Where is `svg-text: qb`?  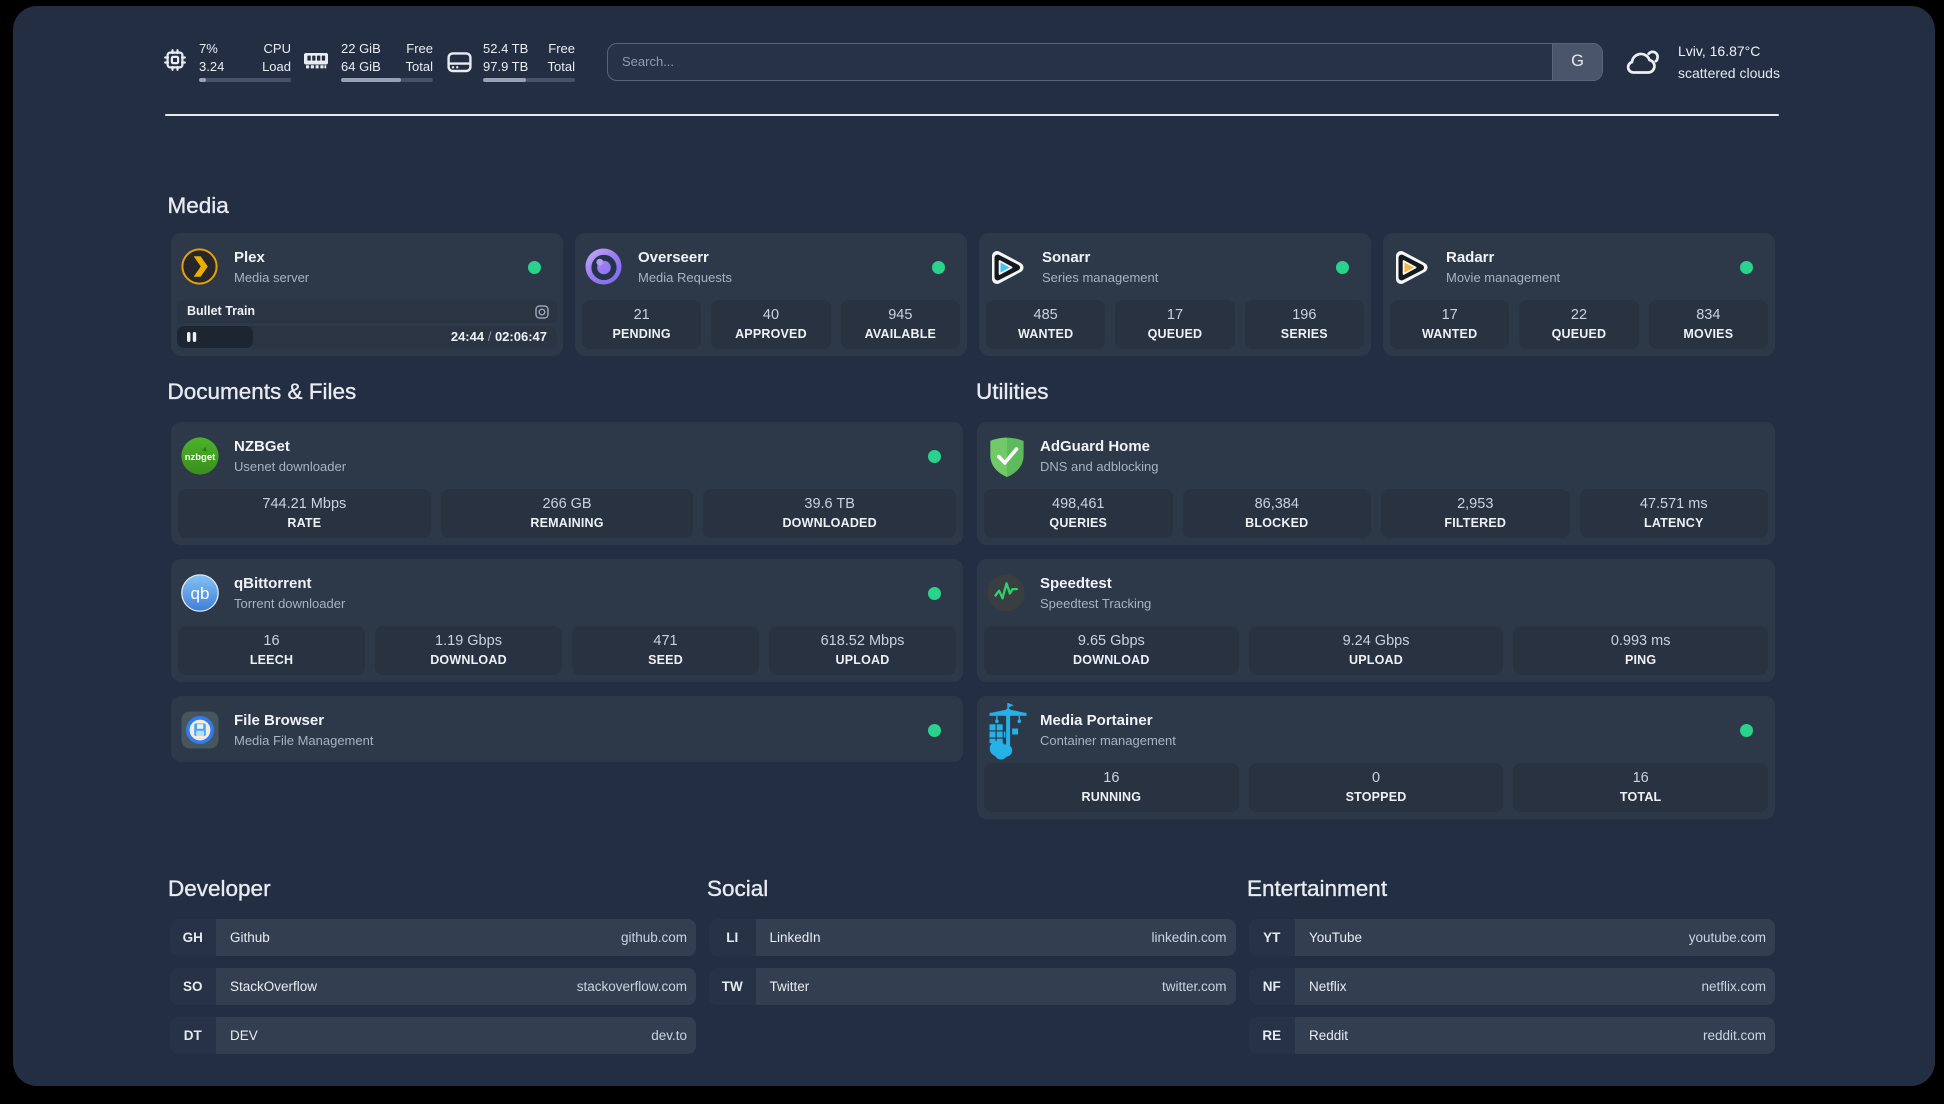
svg-text: qb is located at coordinates (200, 593).